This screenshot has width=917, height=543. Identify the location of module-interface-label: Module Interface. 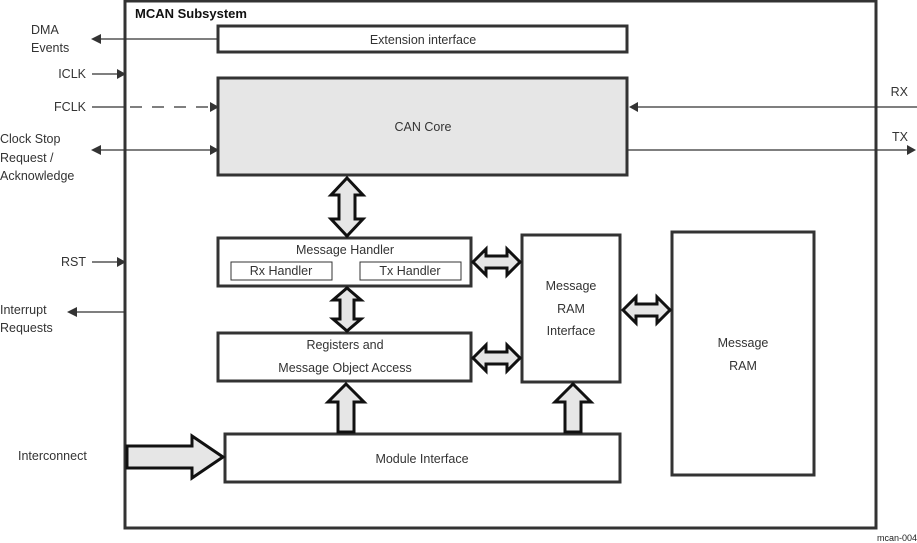
(421, 459).